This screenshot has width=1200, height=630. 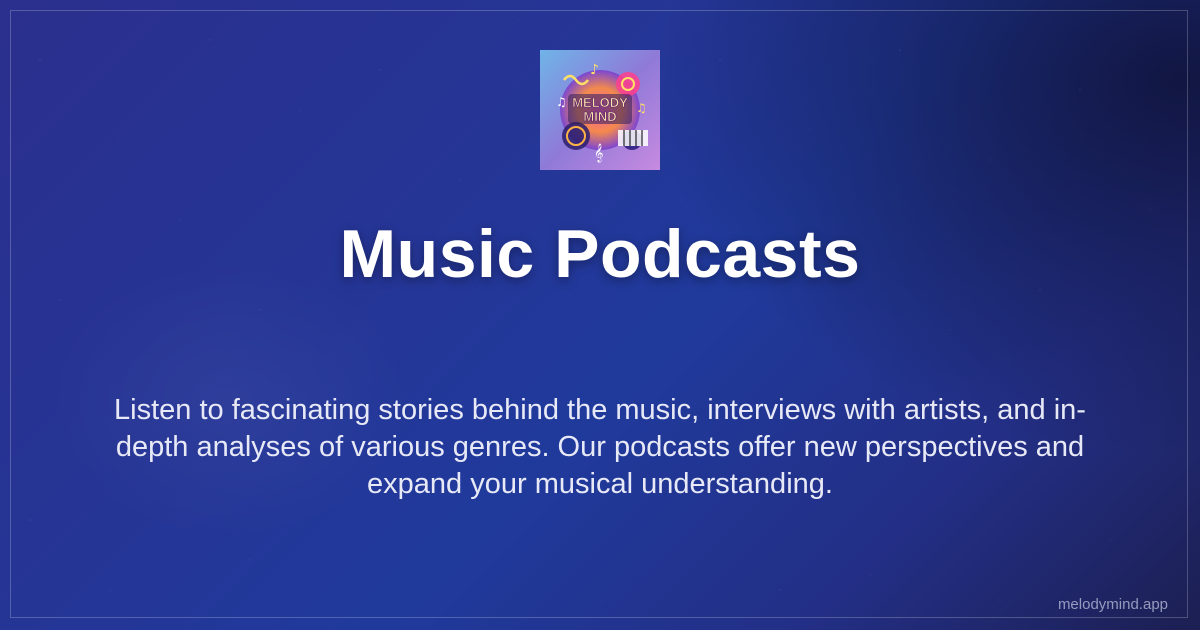 I want to click on page-title: Music Podcasts, so click(x=600, y=254).